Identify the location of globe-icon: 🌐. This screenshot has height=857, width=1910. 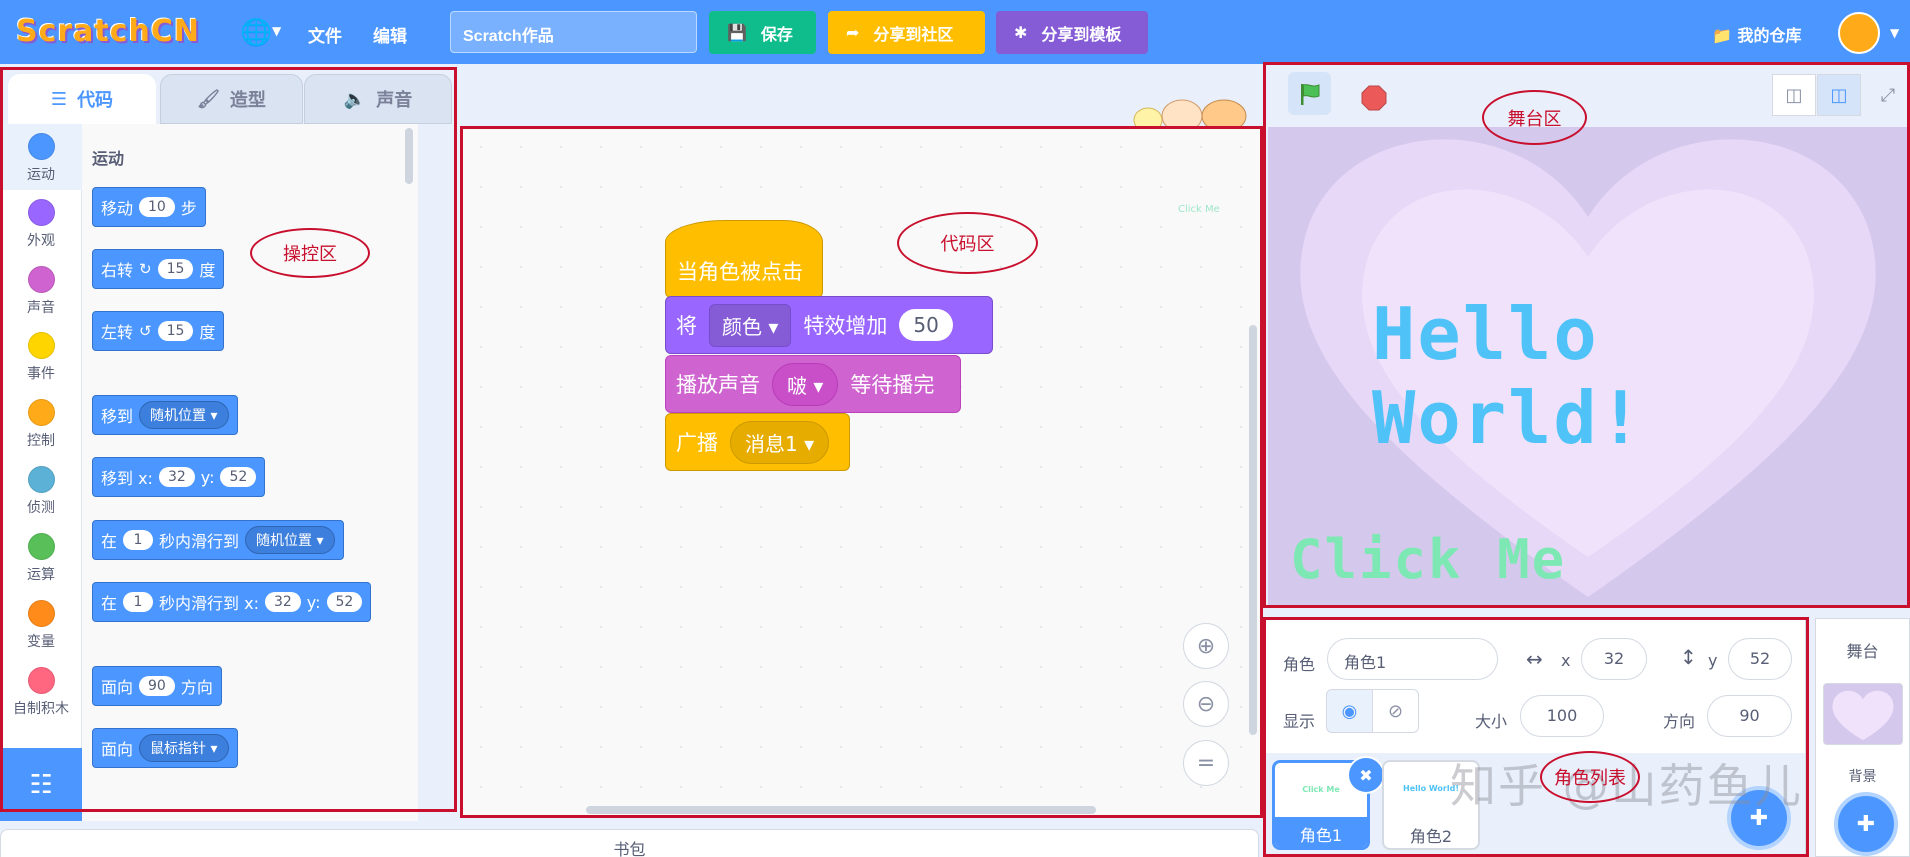
(256, 33).